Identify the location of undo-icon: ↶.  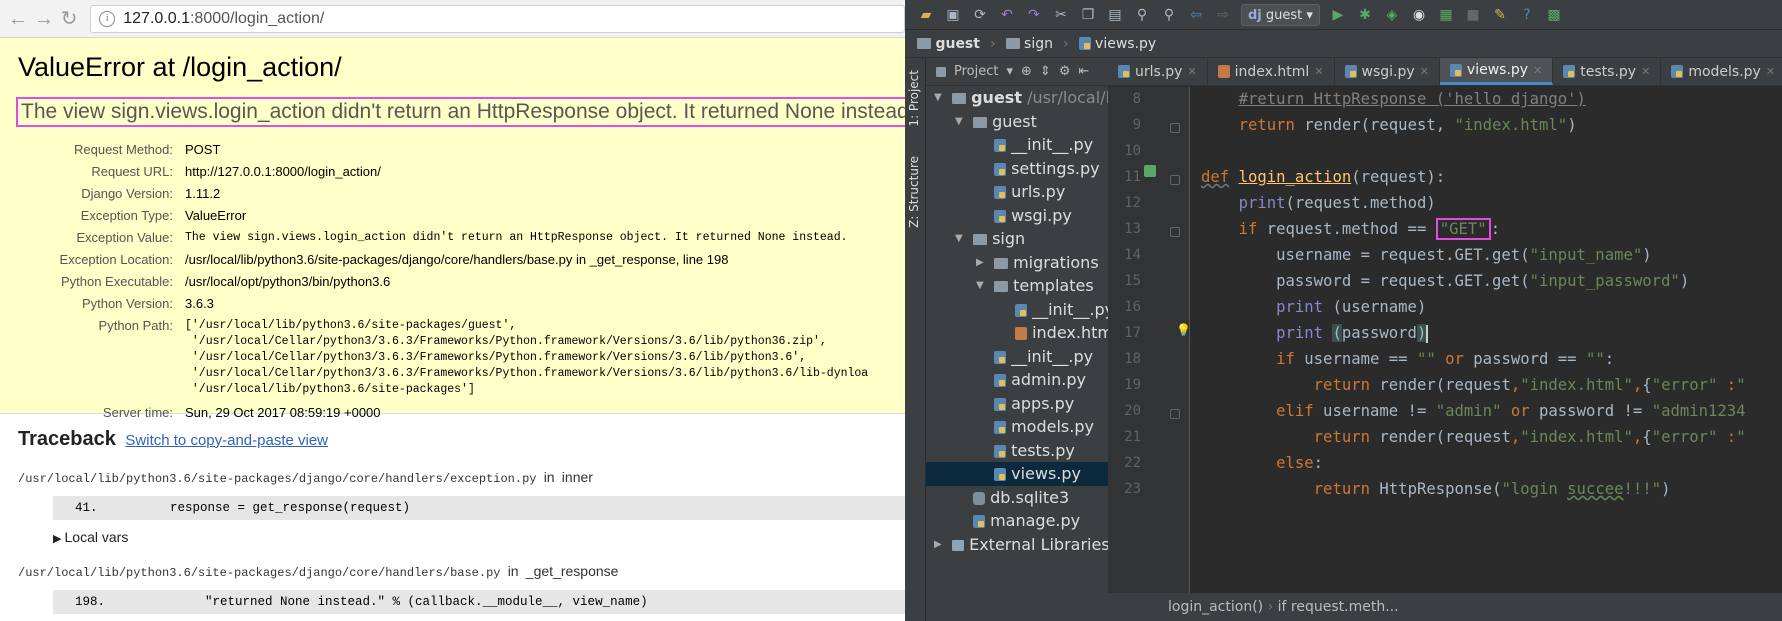
(1007, 15).